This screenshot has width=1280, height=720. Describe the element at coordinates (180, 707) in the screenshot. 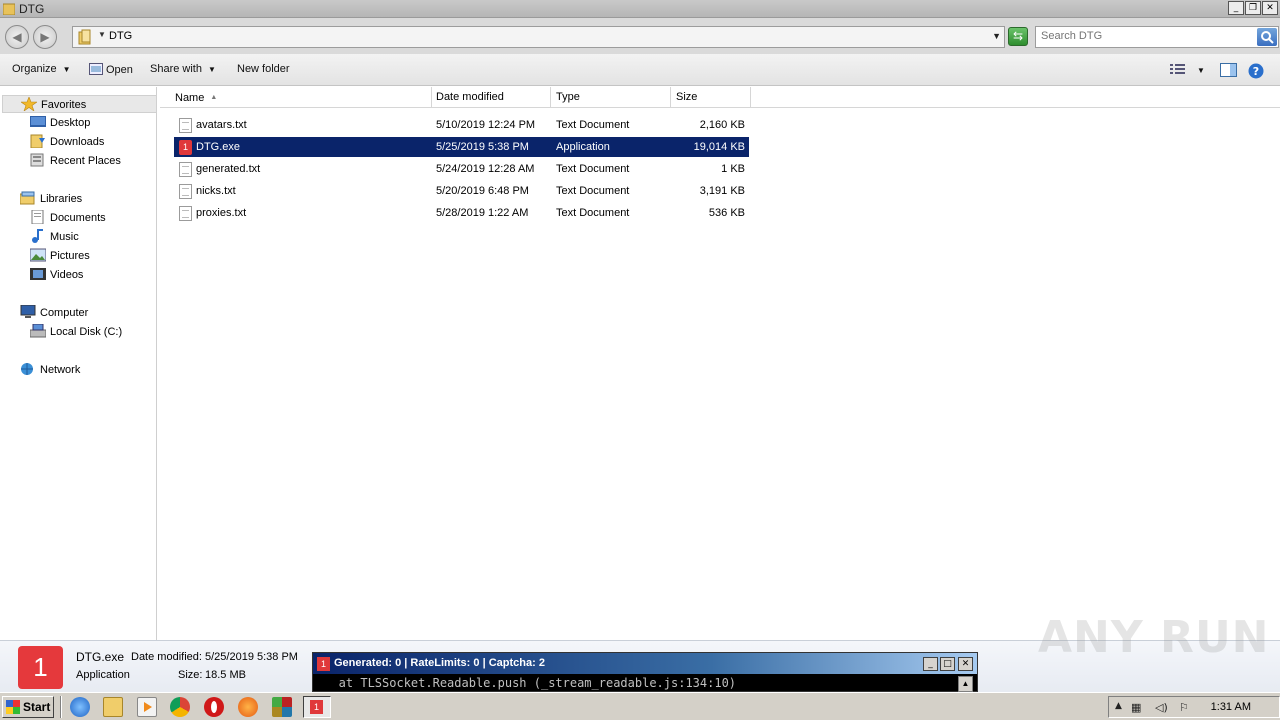

I see `chrome-icon` at that location.